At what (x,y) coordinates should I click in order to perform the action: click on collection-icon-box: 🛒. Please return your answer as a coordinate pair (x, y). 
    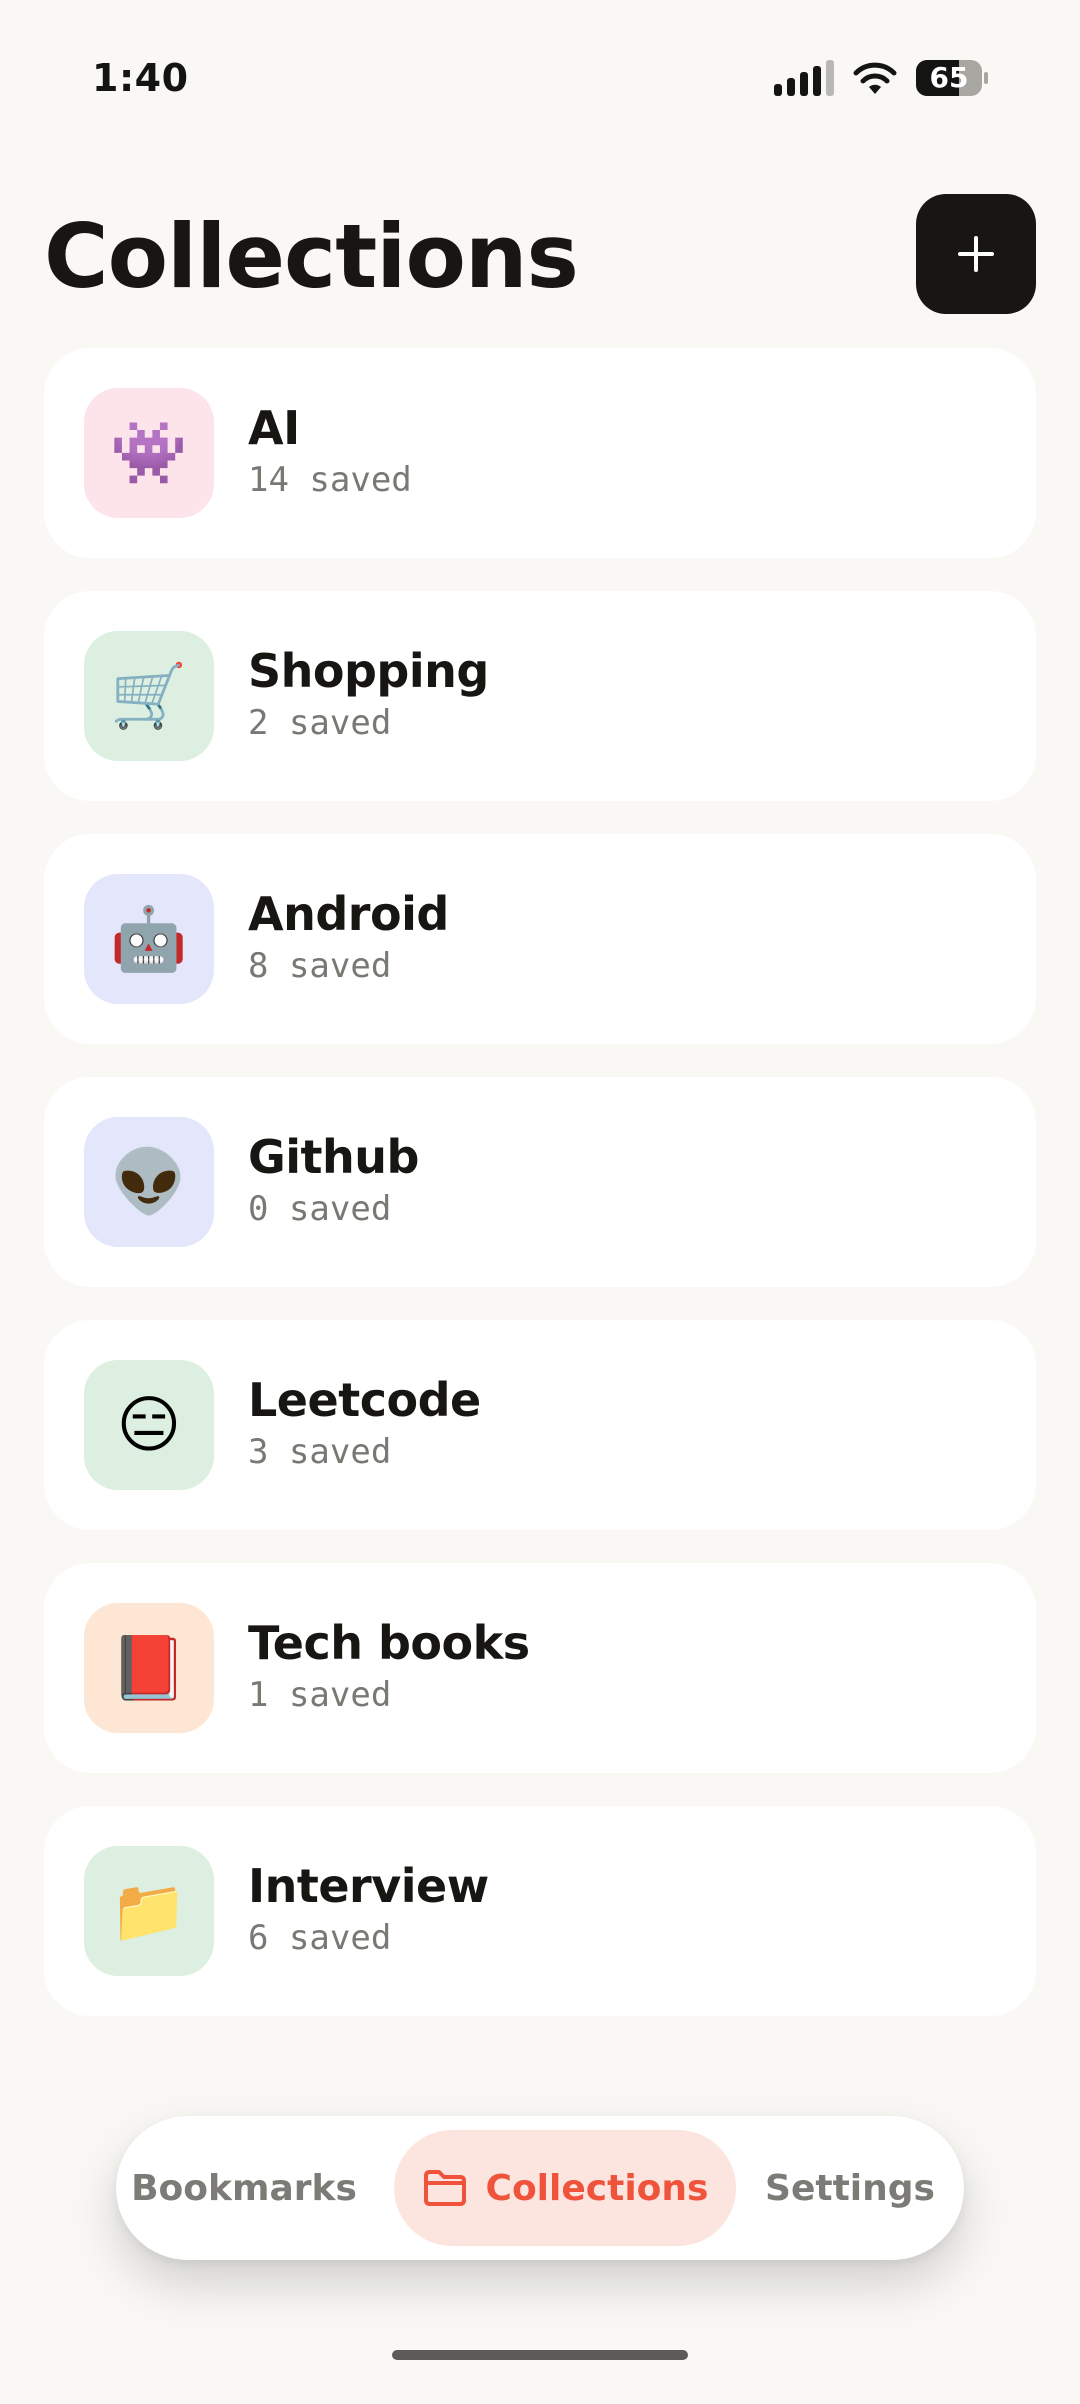
    Looking at the image, I should click on (149, 696).